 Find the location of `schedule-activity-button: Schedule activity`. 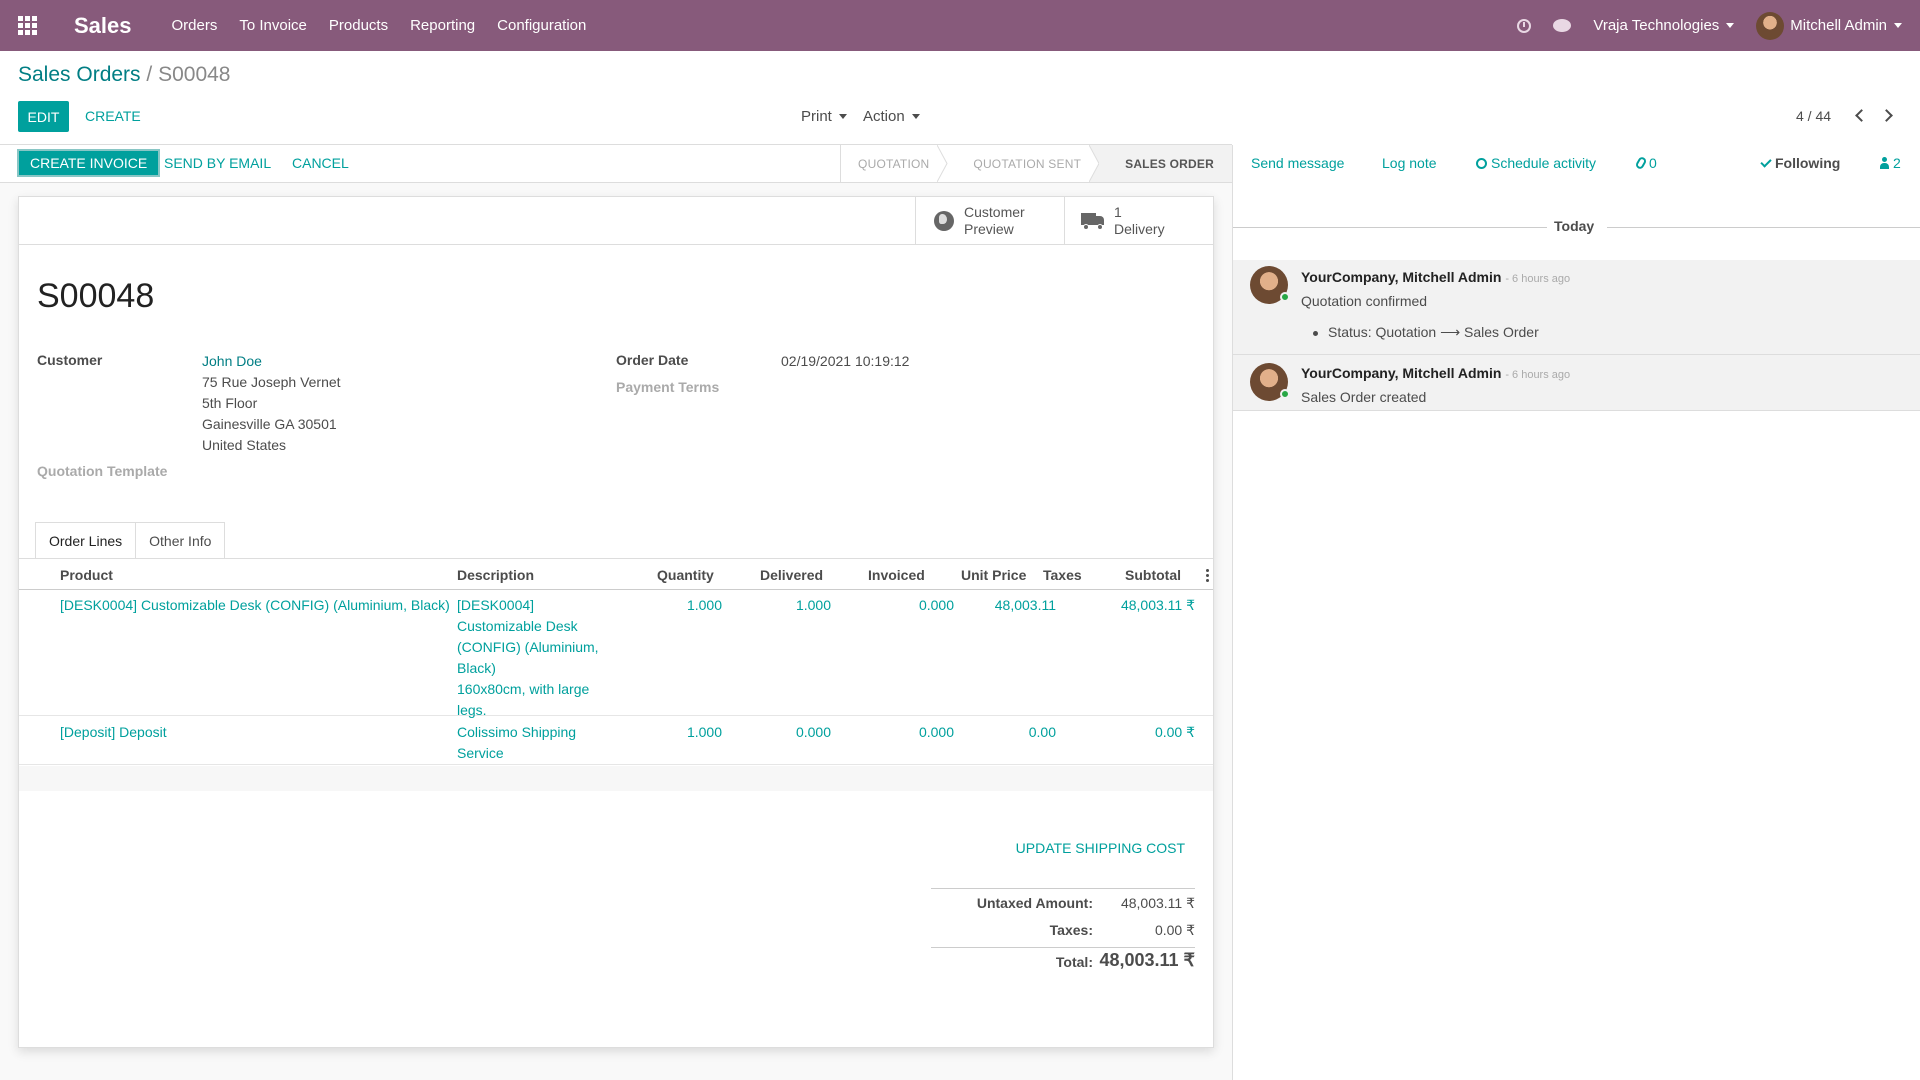

schedule-activity-button: Schedule activity is located at coordinates (1536, 163).